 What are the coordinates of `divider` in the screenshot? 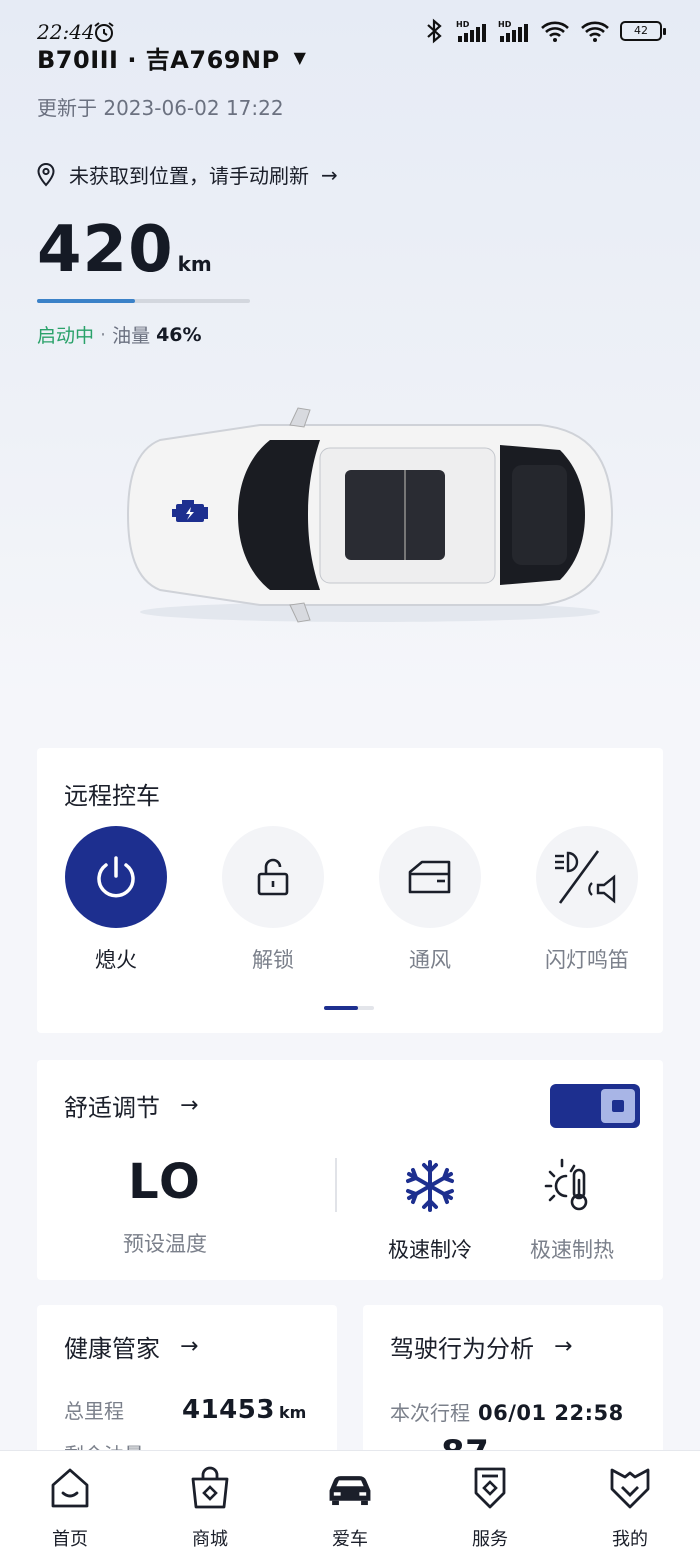 It's located at (336, 1185).